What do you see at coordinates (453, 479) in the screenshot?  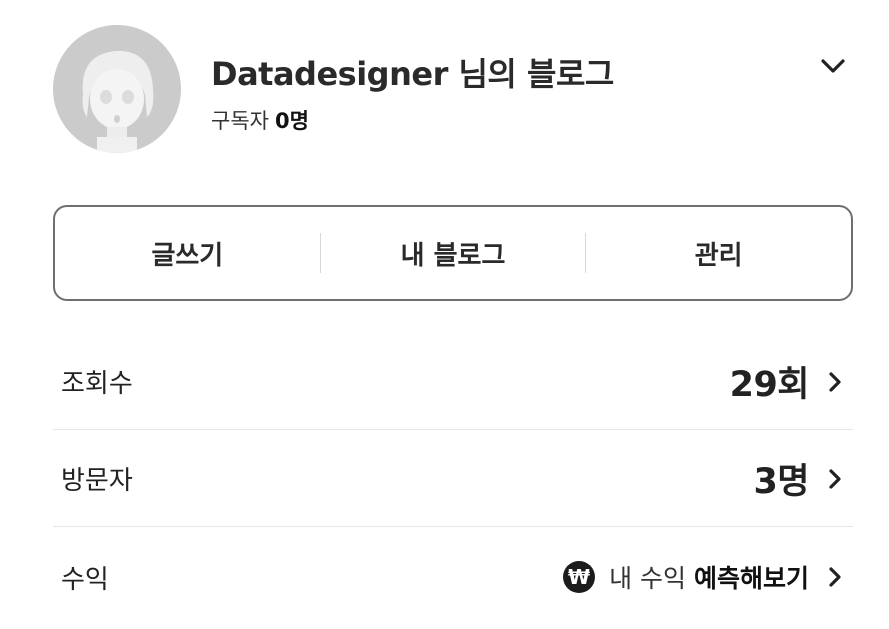 I see `visitors-row: 방문자 3명` at bounding box center [453, 479].